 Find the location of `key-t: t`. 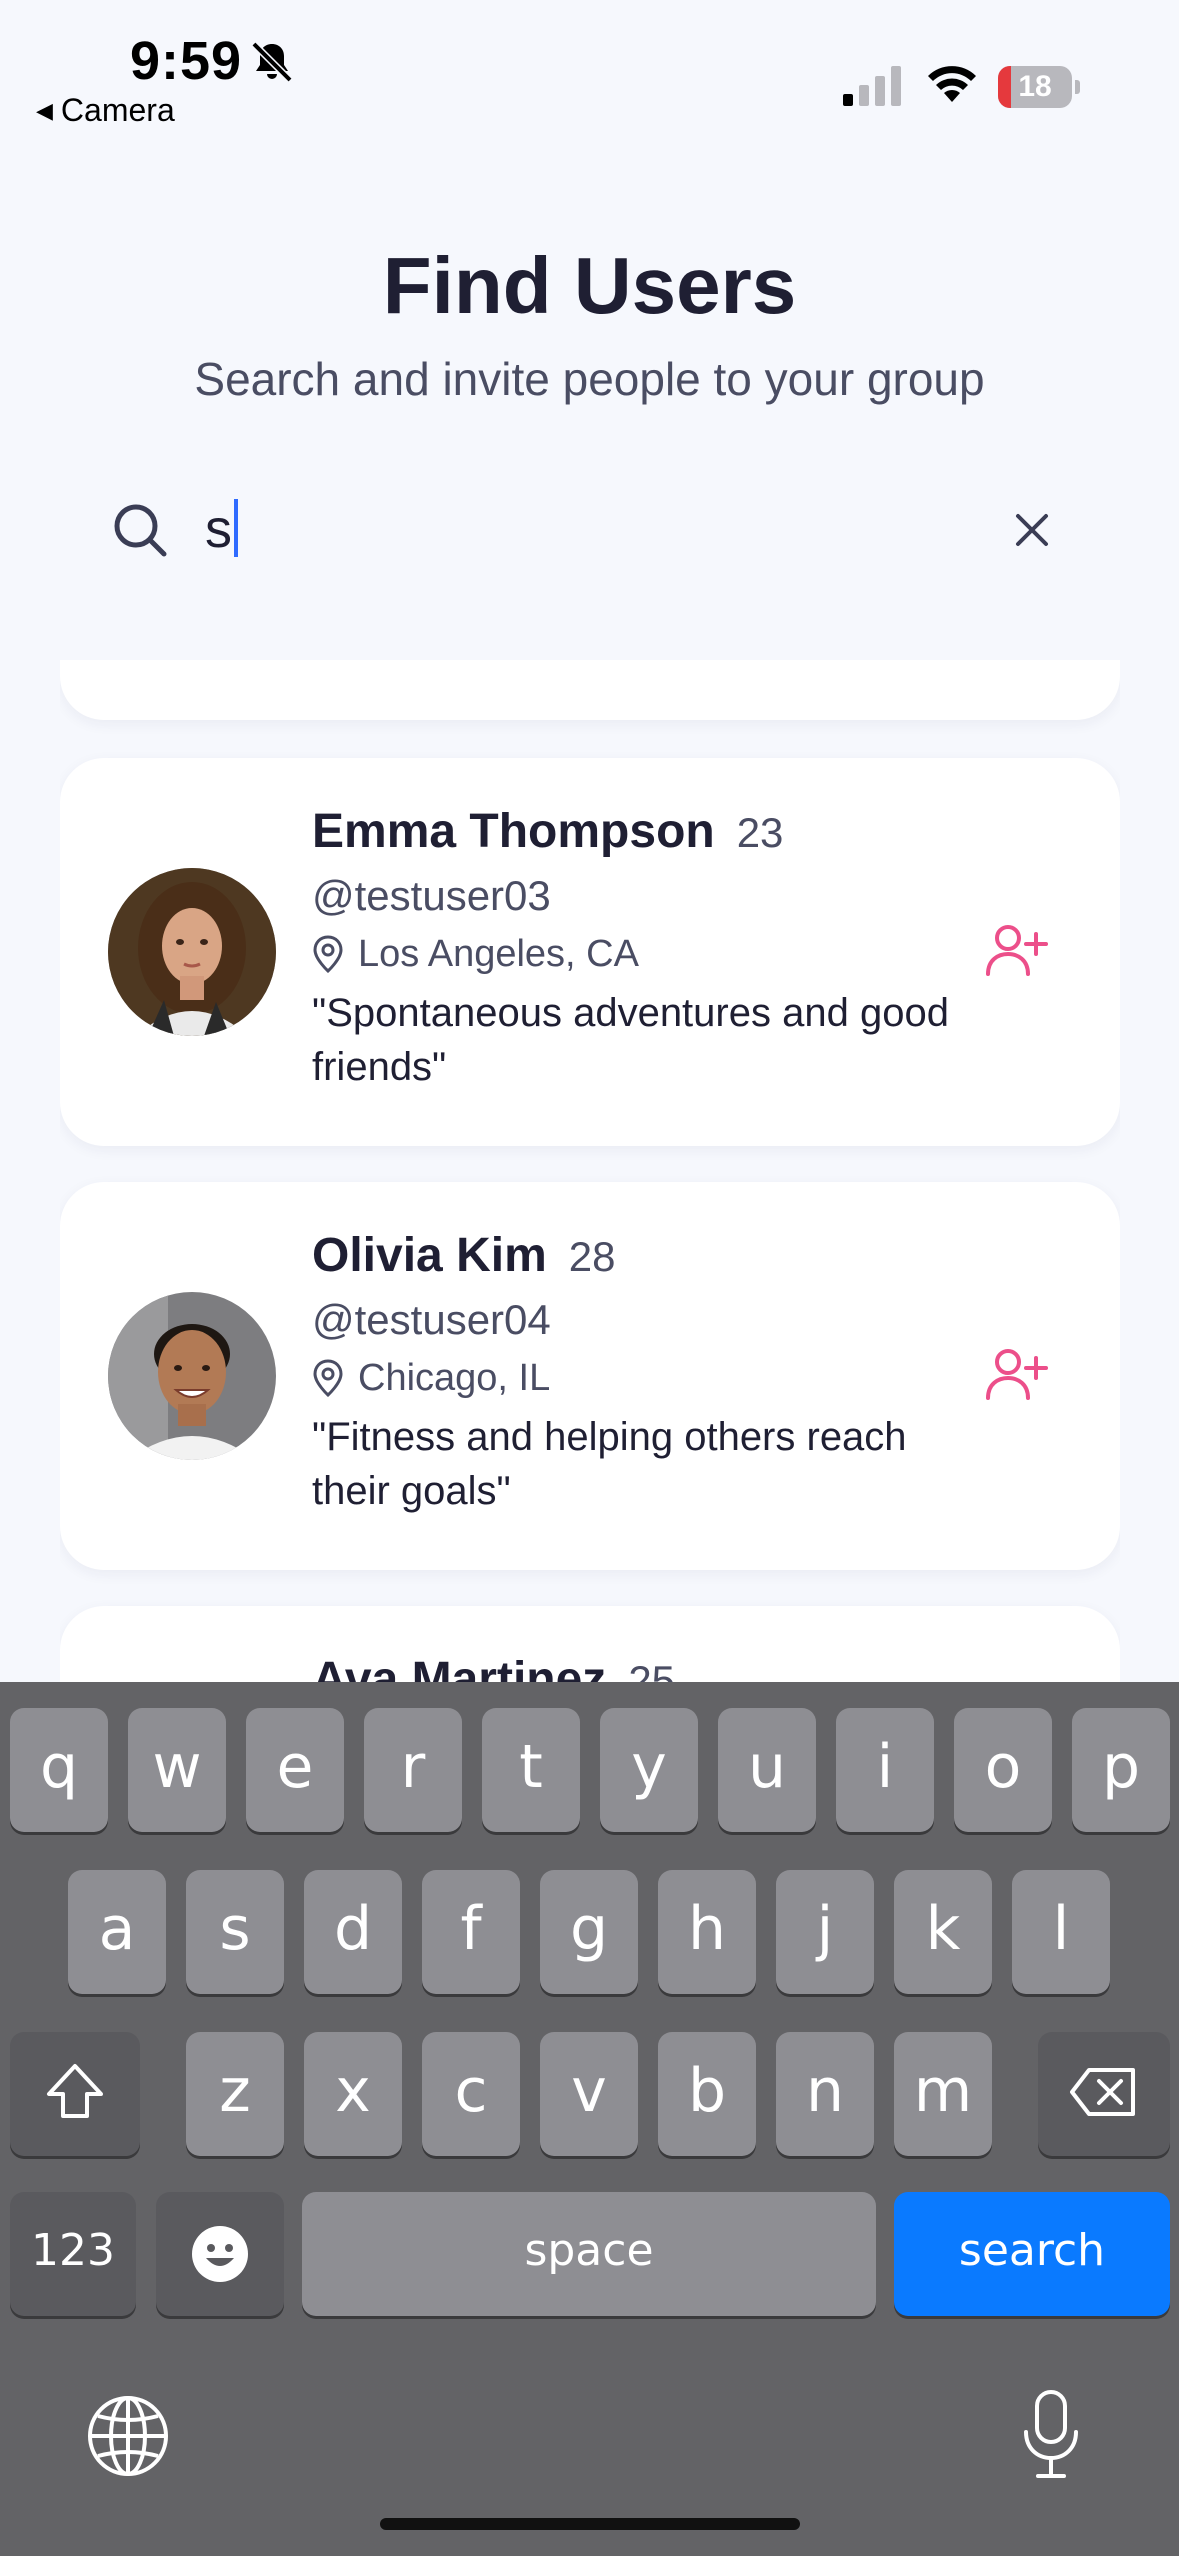

key-t: t is located at coordinates (531, 1770).